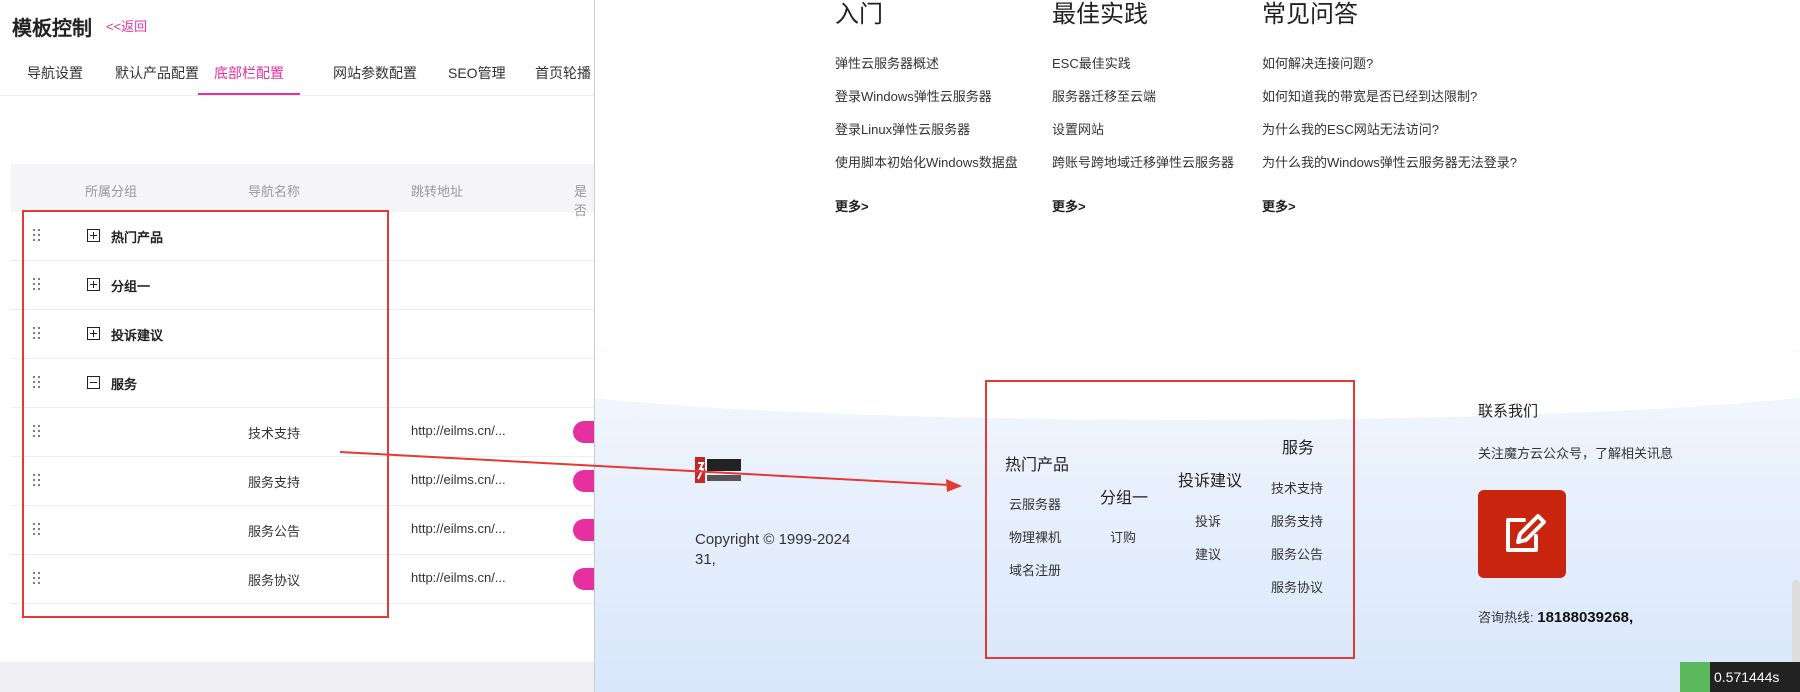  I want to click on doc-link: 登录Windows弹性云服务器, so click(913, 95).